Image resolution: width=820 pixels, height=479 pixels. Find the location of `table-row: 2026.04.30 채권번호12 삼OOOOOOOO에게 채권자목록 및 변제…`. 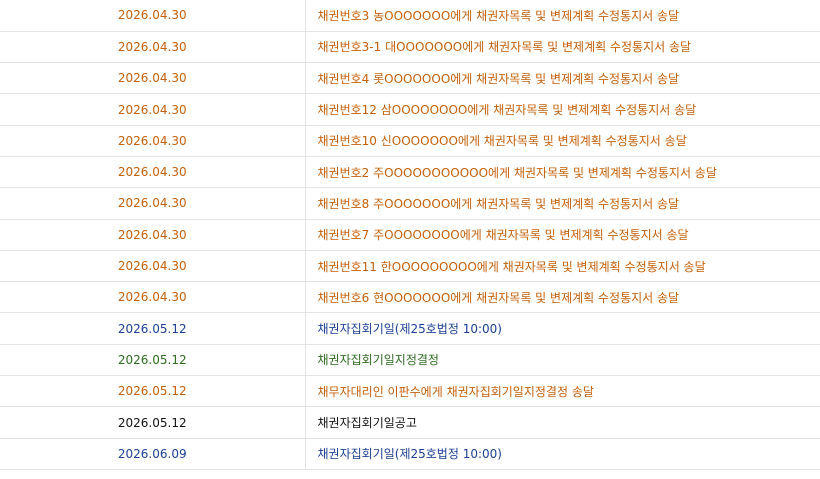

table-row: 2026.04.30 채권번호12 삼OOOOOOOO에게 채권자목록 및 변제… is located at coordinates (410, 109).